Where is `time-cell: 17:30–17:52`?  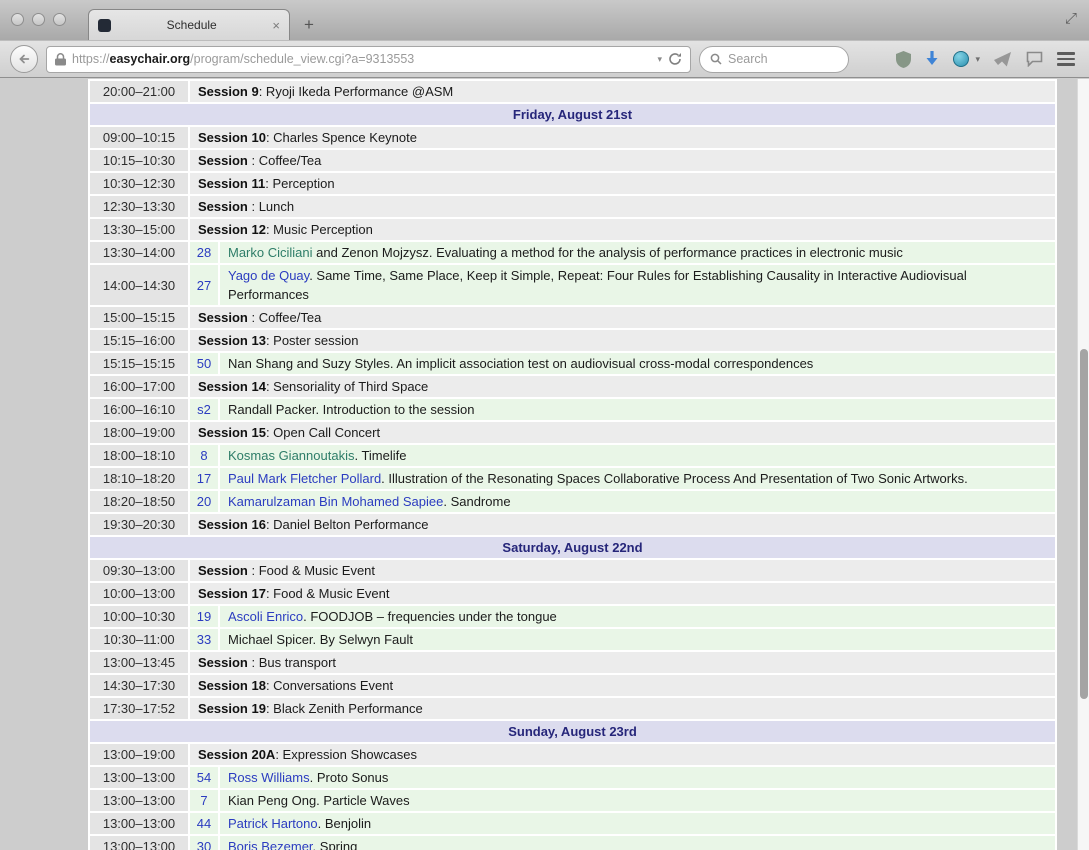 time-cell: 17:30–17:52 is located at coordinates (139, 708).